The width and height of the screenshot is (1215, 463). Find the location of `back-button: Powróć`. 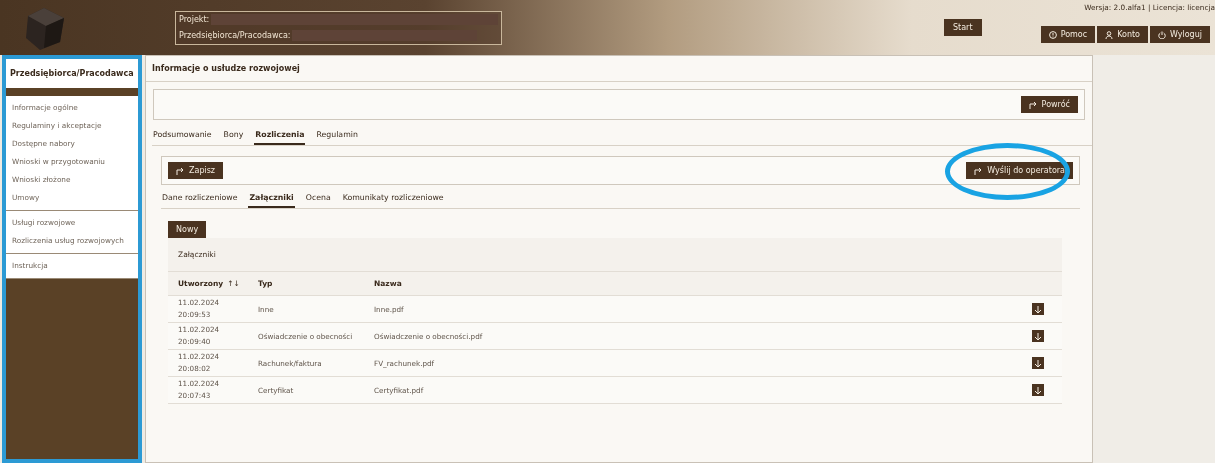

back-button: Powróć is located at coordinates (1049, 104).